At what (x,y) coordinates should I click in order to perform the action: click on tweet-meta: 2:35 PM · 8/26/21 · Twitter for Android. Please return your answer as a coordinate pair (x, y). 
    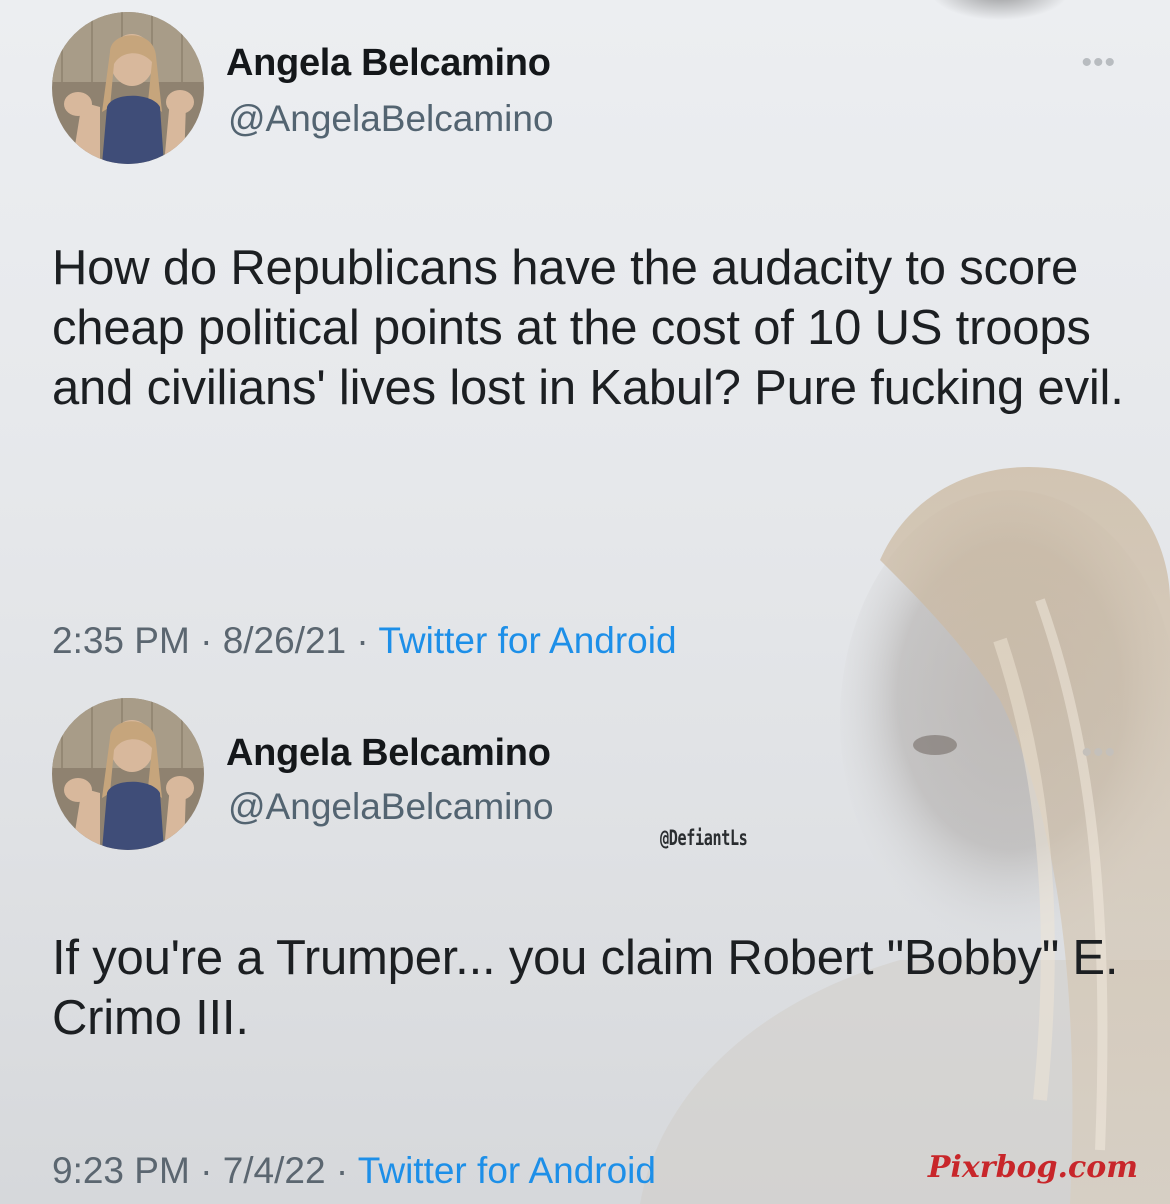
    Looking at the image, I should click on (364, 641).